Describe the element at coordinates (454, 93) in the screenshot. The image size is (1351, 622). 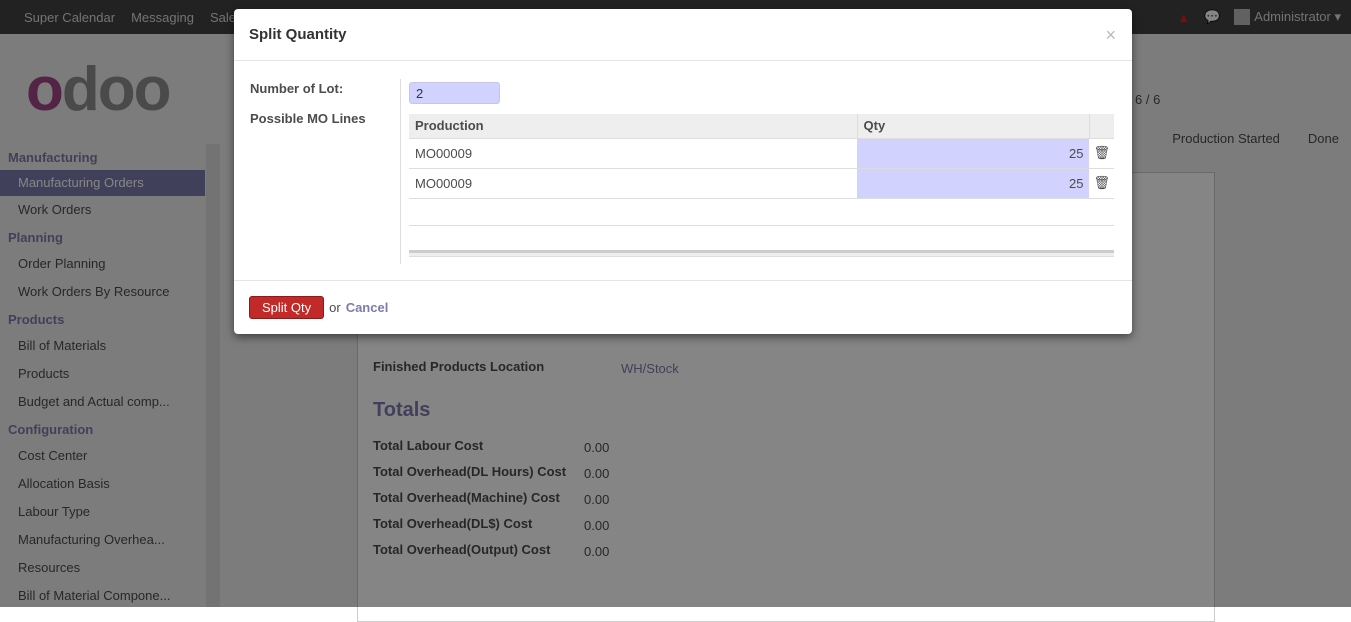
I see `lot-input: 2` at that location.